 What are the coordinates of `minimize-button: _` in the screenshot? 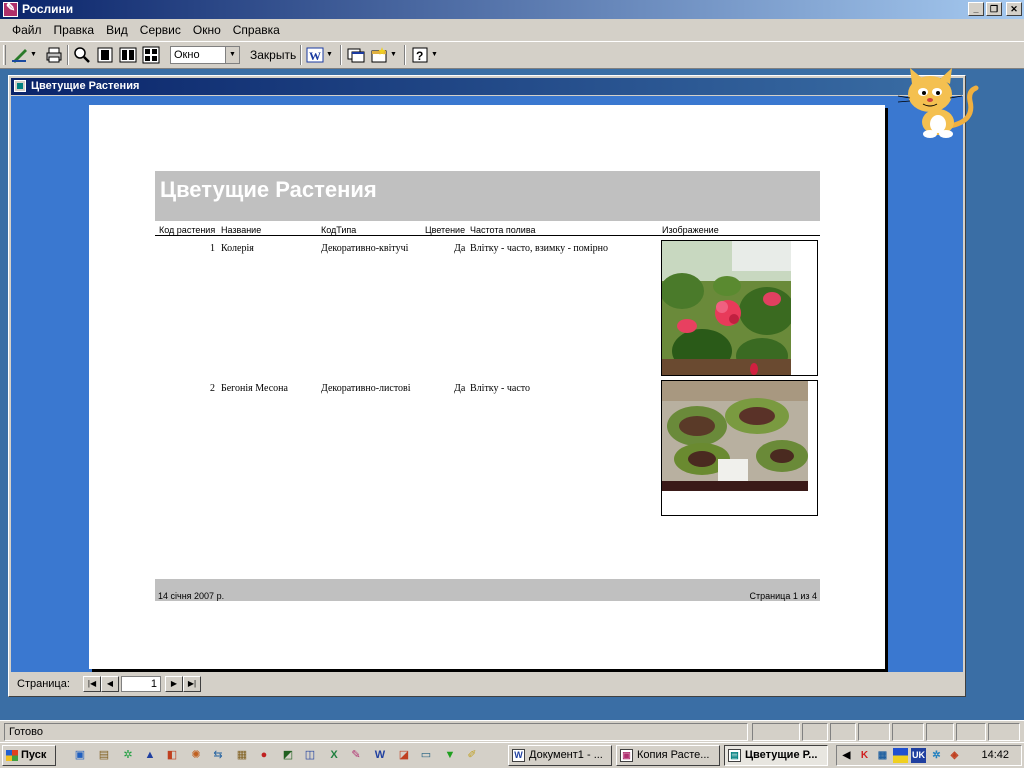 It's located at (976, 9).